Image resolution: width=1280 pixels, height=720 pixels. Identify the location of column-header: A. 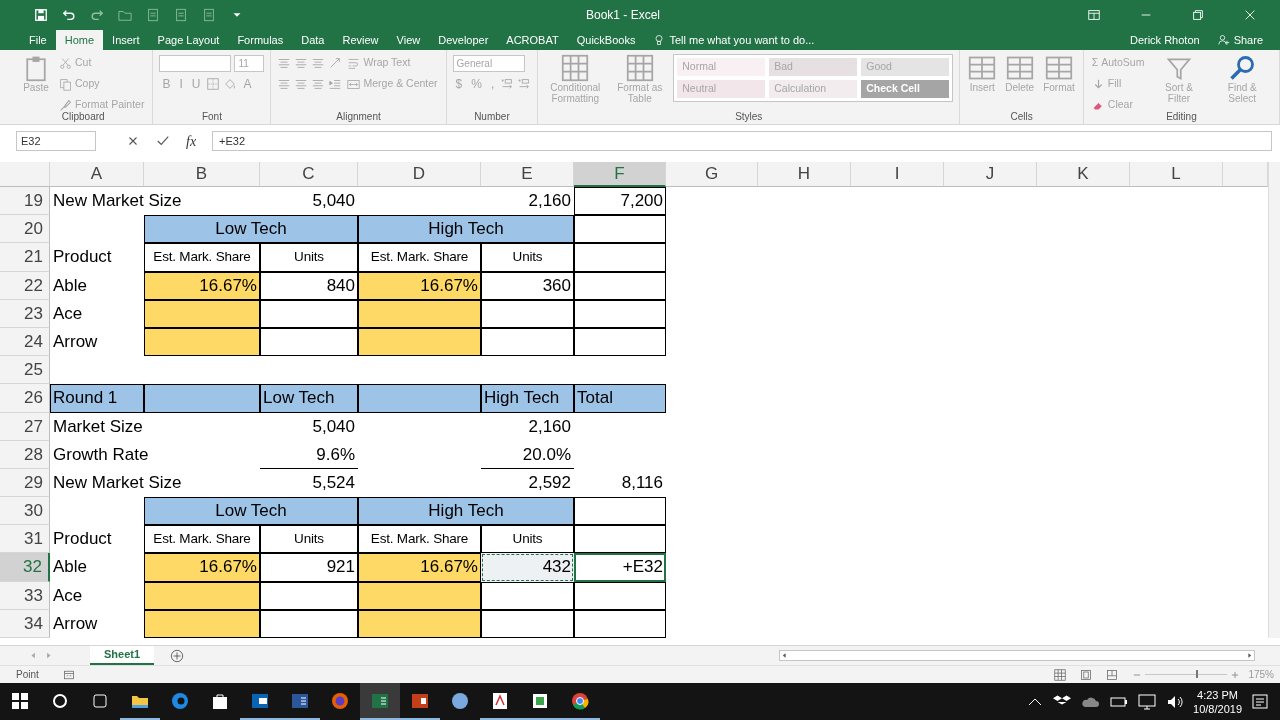
(97, 174).